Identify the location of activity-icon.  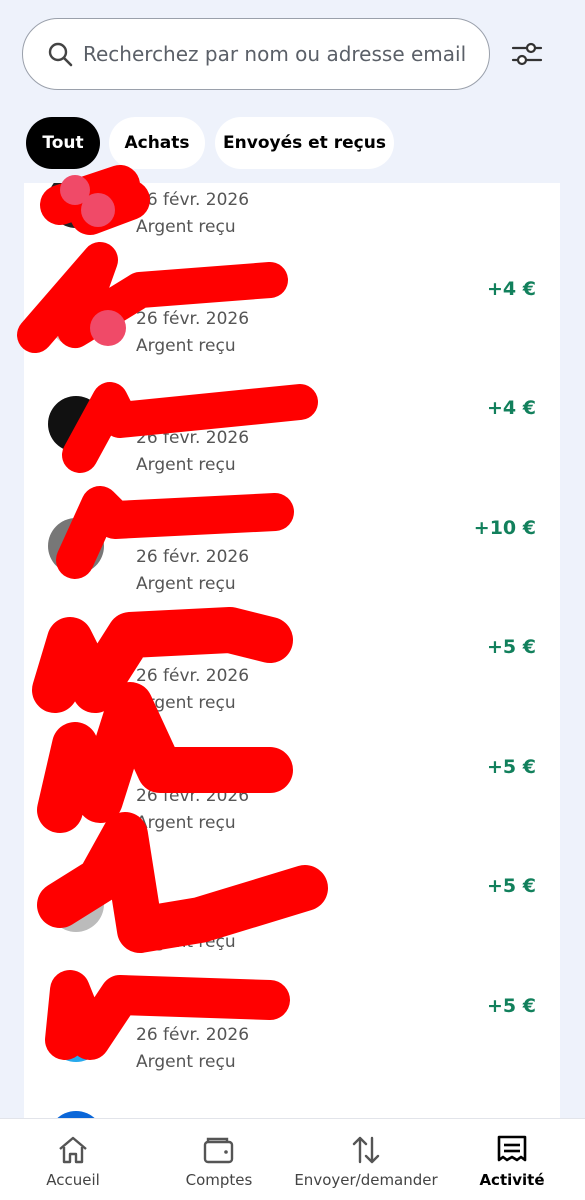
(512, 1148).